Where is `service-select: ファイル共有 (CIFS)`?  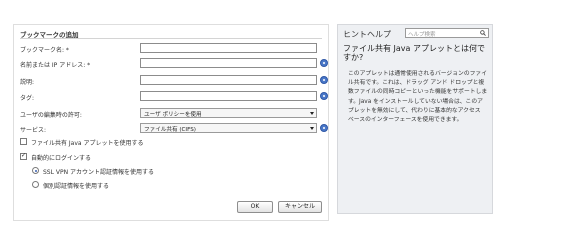 service-select: ファイル共有 (CIFS) is located at coordinates (228, 128).